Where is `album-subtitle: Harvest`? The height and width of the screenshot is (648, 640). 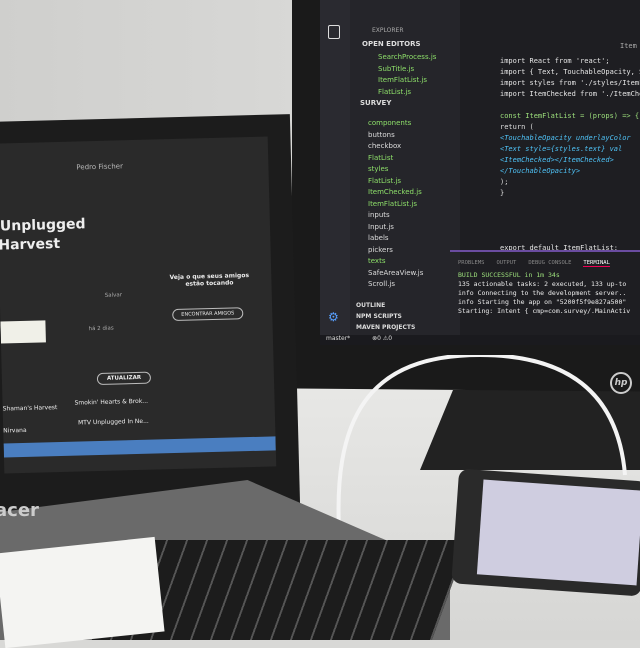
album-subtitle: Harvest is located at coordinates (30, 244).